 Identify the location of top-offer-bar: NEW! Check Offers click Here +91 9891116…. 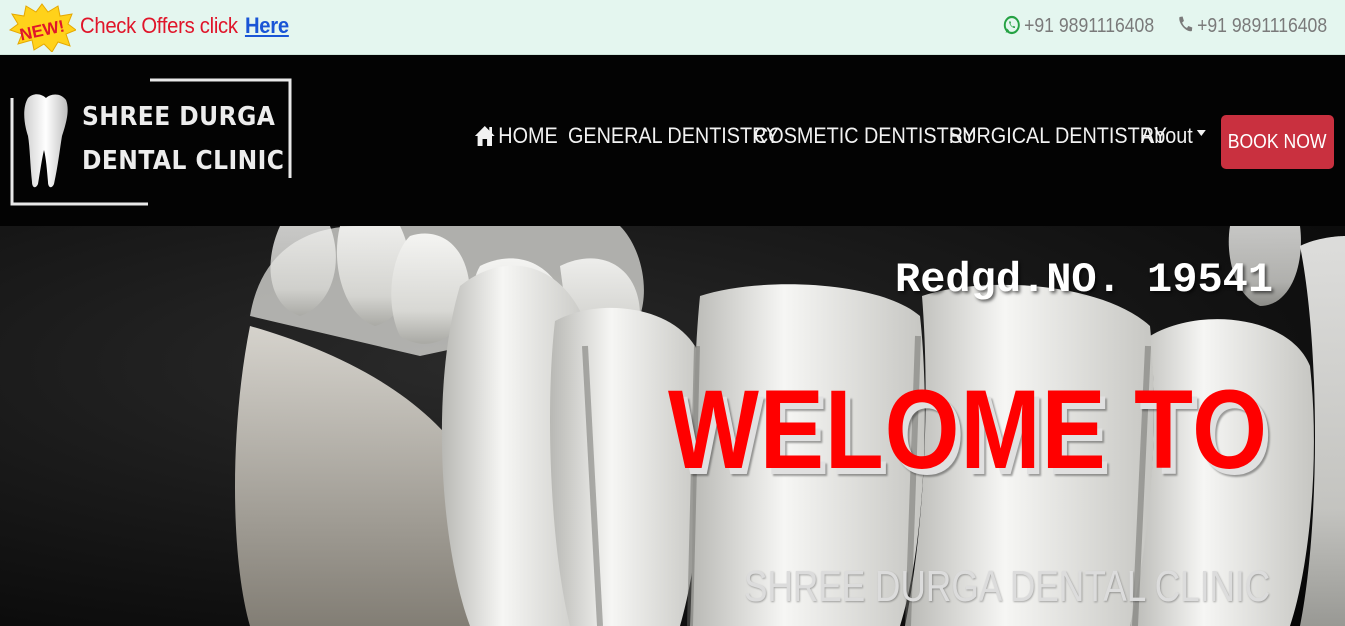
(672, 27).